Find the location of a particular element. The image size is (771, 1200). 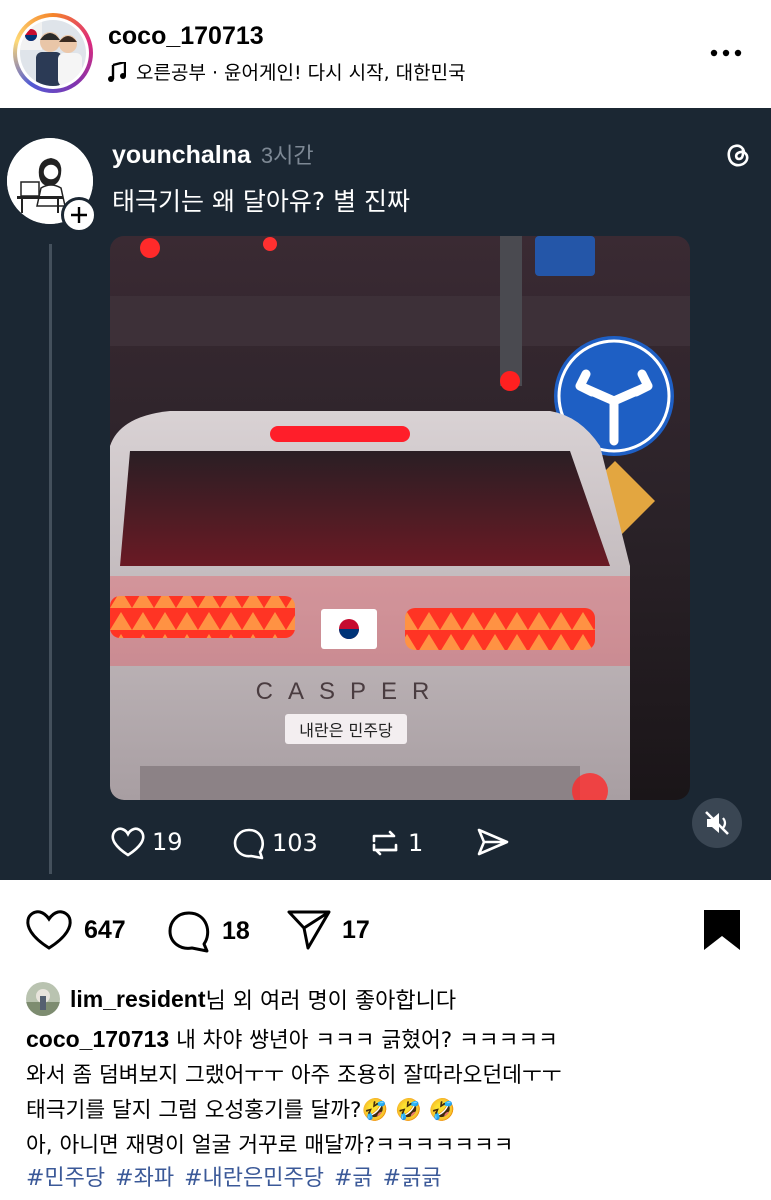

like-button: 647 is located at coordinates (75, 930).